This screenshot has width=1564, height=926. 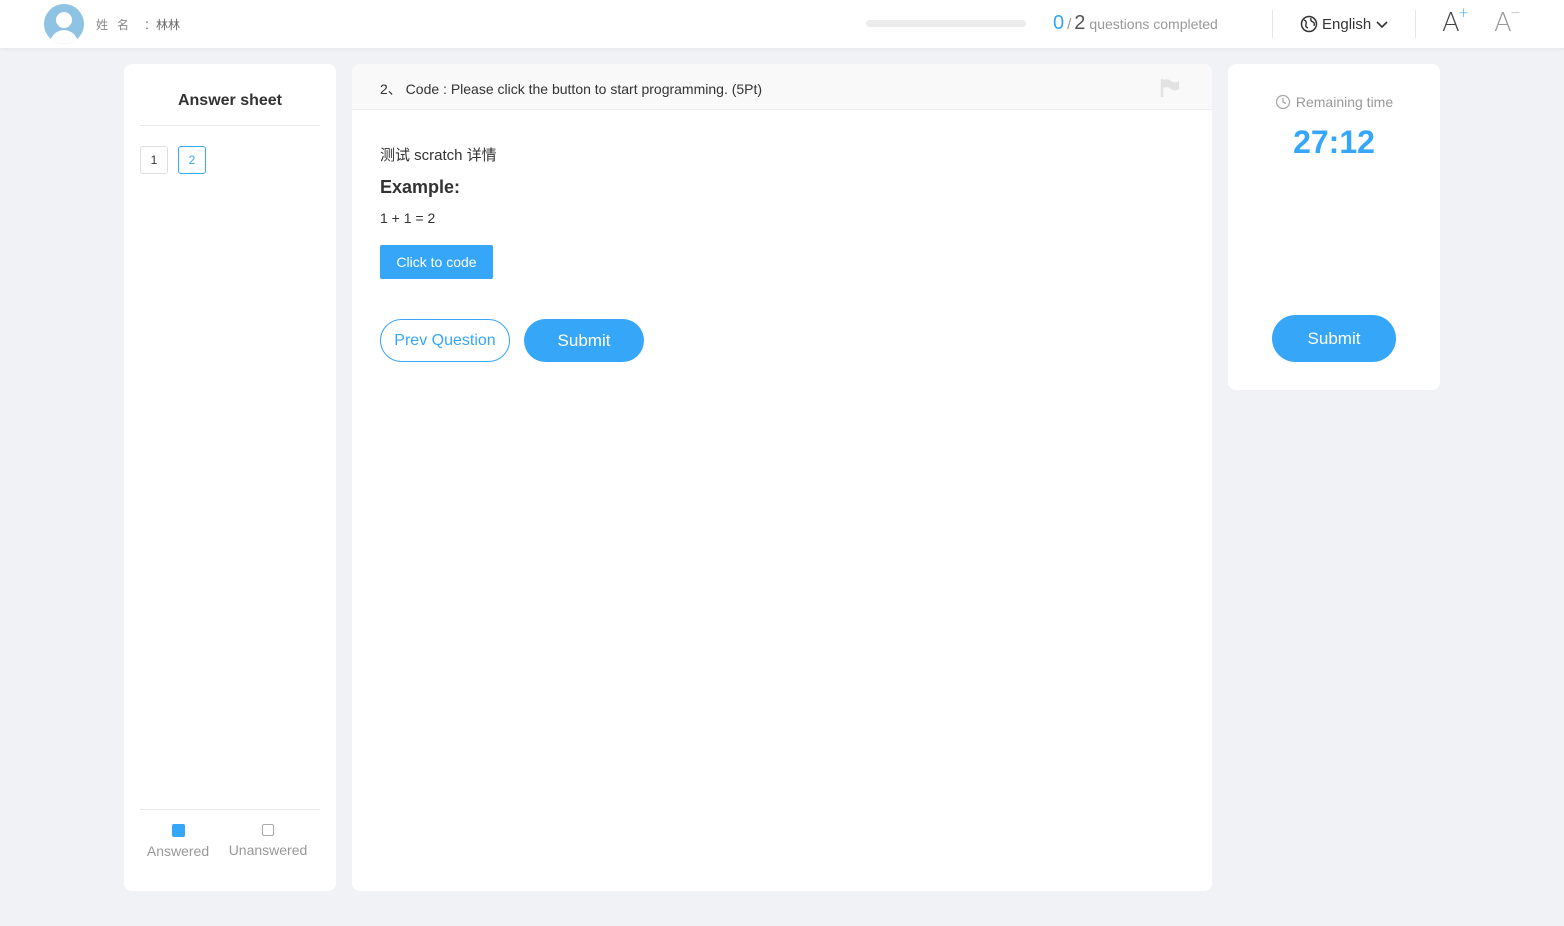 What do you see at coordinates (178, 841) in the screenshot?
I see `legend-answered: Answered` at bounding box center [178, 841].